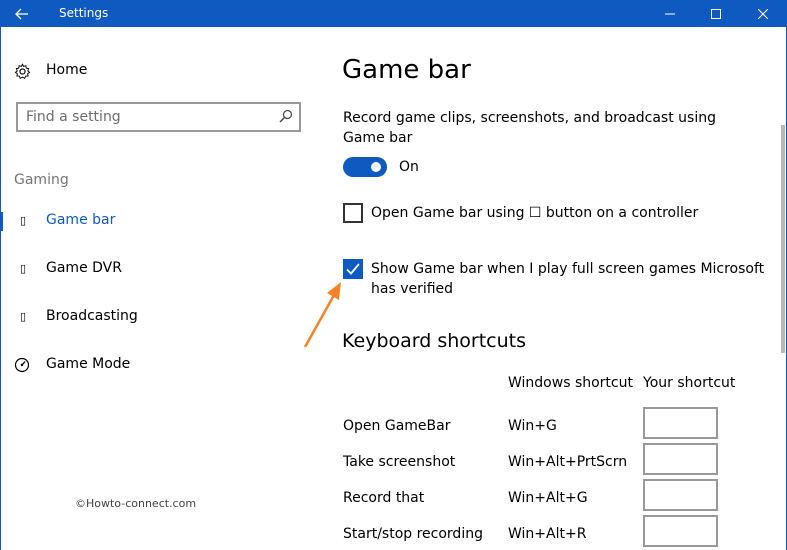 The image size is (787, 550). I want to click on toggle-state-label: On, so click(409, 167).